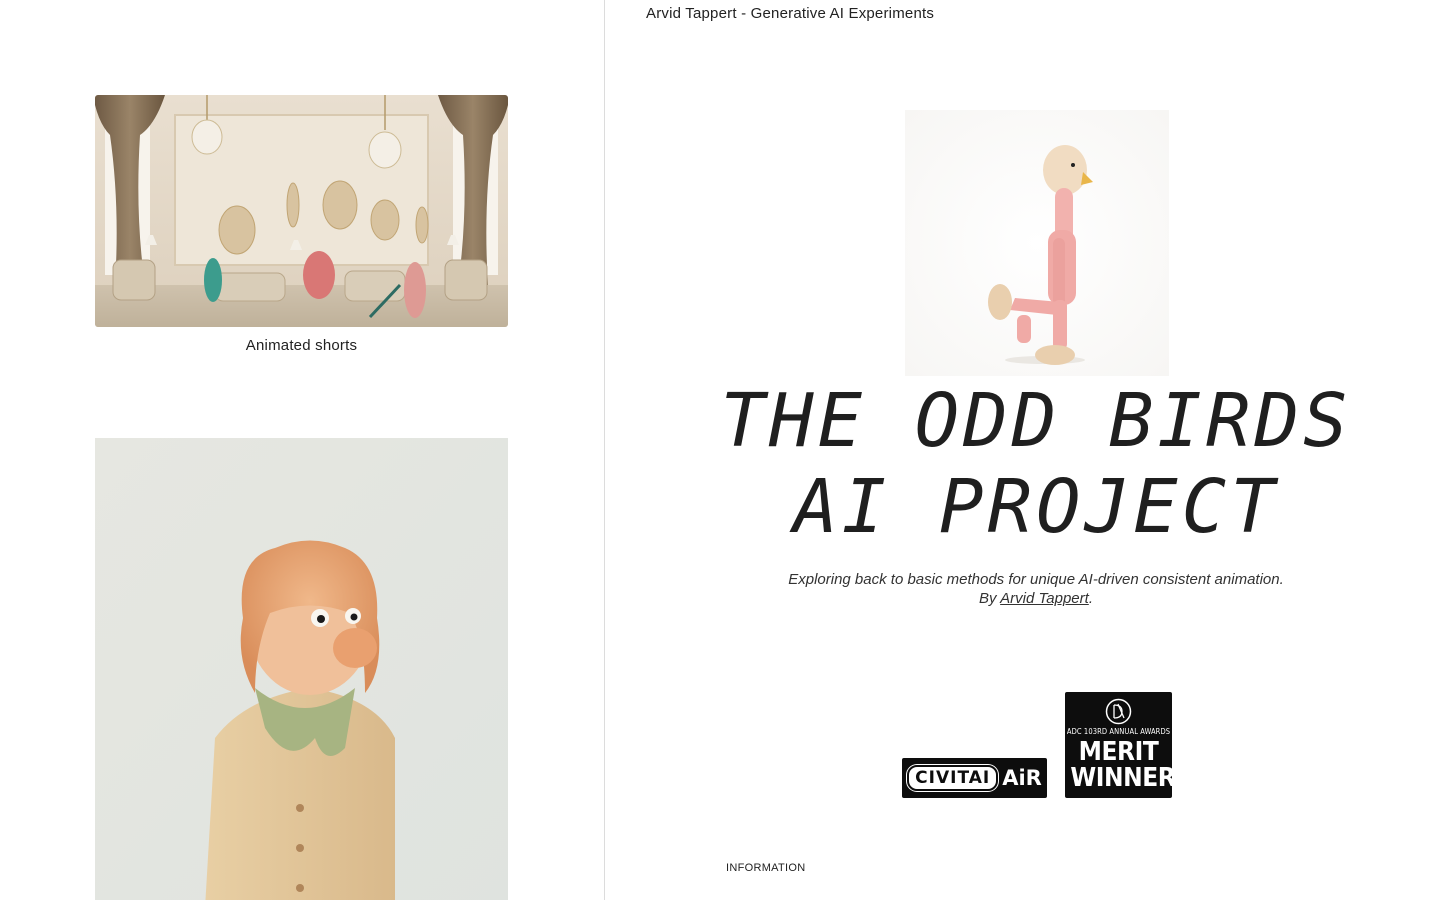 The width and height of the screenshot is (1440, 900). I want to click on adc-awards-line: ADC 103RD ANNUAL AWARDS, so click(1118, 731).